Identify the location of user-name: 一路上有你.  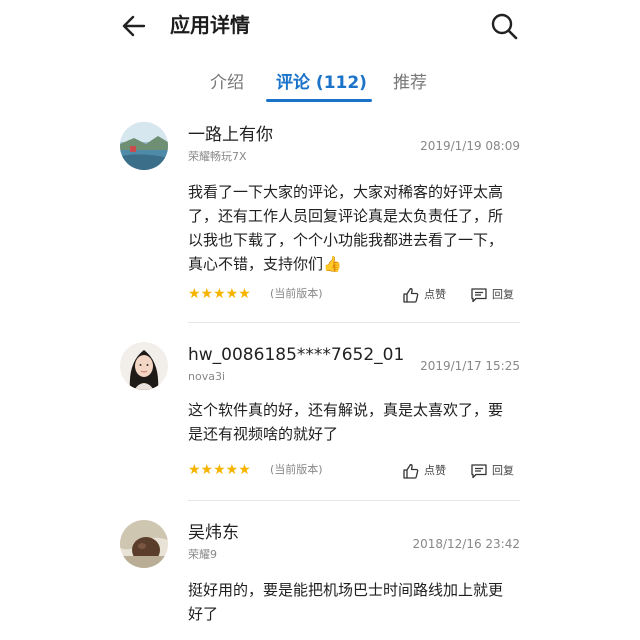
(230, 135).